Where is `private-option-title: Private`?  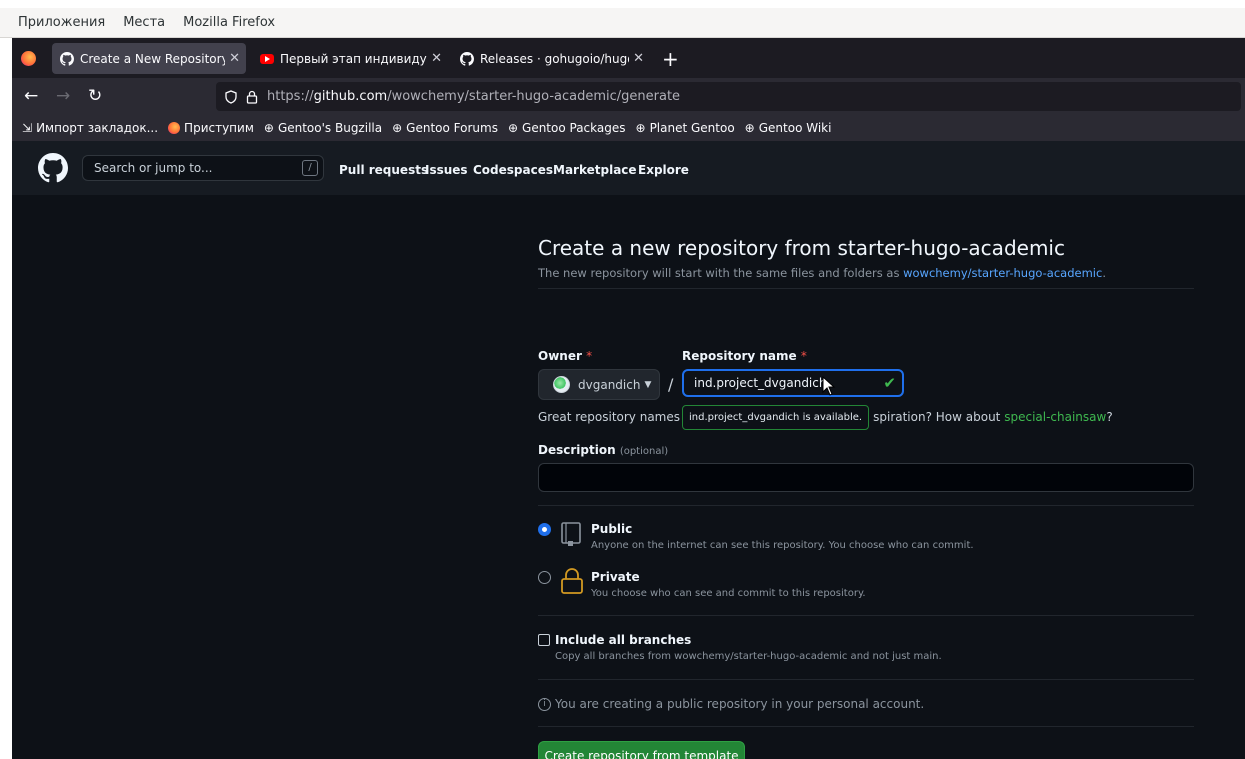 private-option-title: Private is located at coordinates (615, 577).